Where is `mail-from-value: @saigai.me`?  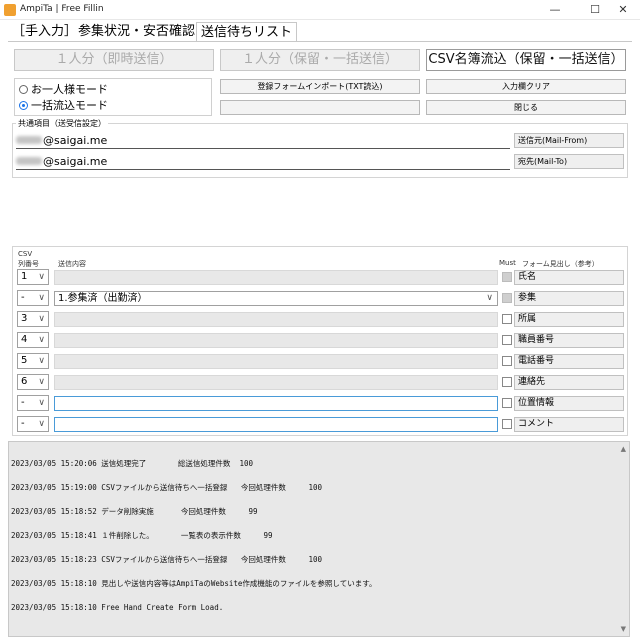 mail-from-value: @saigai.me is located at coordinates (75, 140).